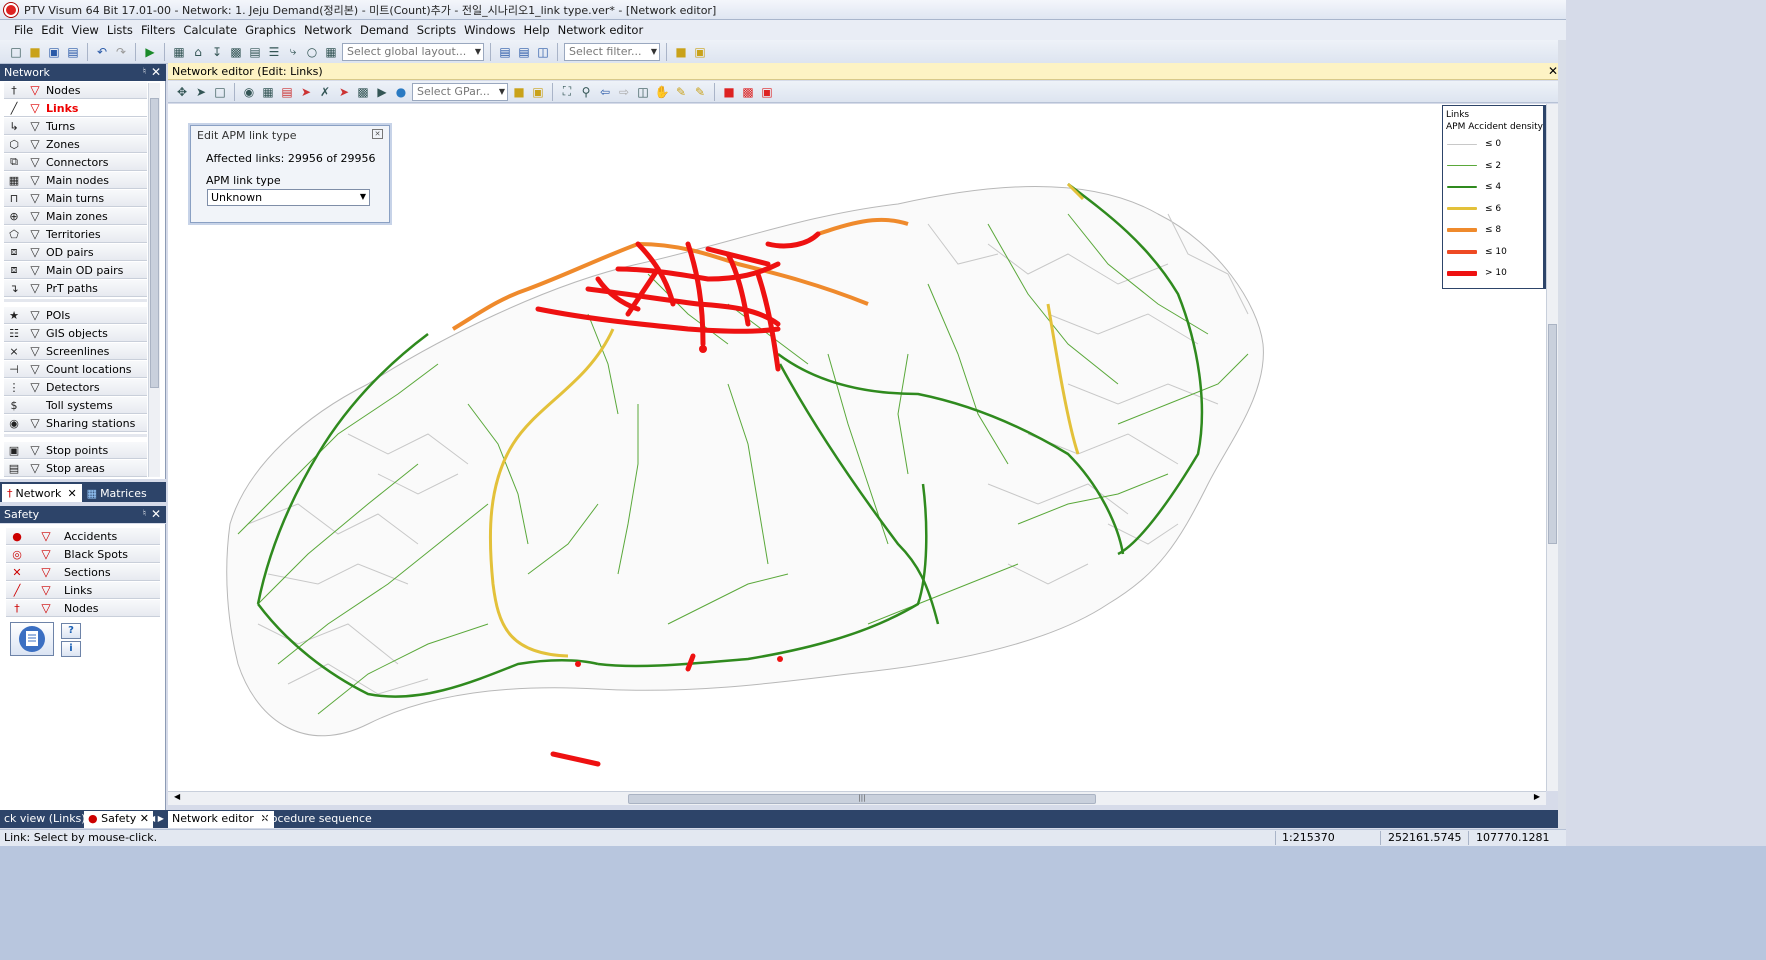 Image resolution: width=1766 pixels, height=960 pixels. What do you see at coordinates (83, 572) in the screenshot?
I see `safety-item-sections: ✕ ▽ Sections` at bounding box center [83, 572].